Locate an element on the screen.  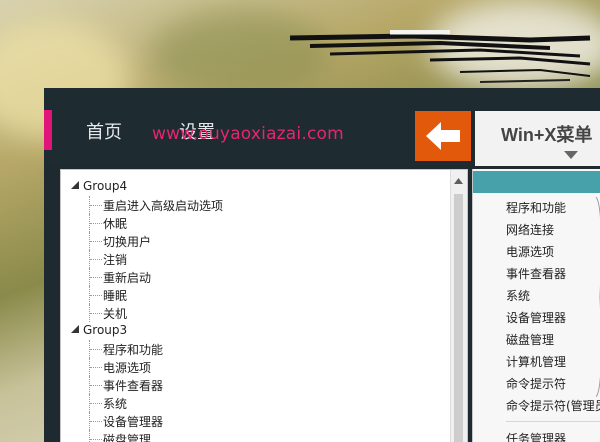
chevron-down-icon is located at coordinates (571, 155).